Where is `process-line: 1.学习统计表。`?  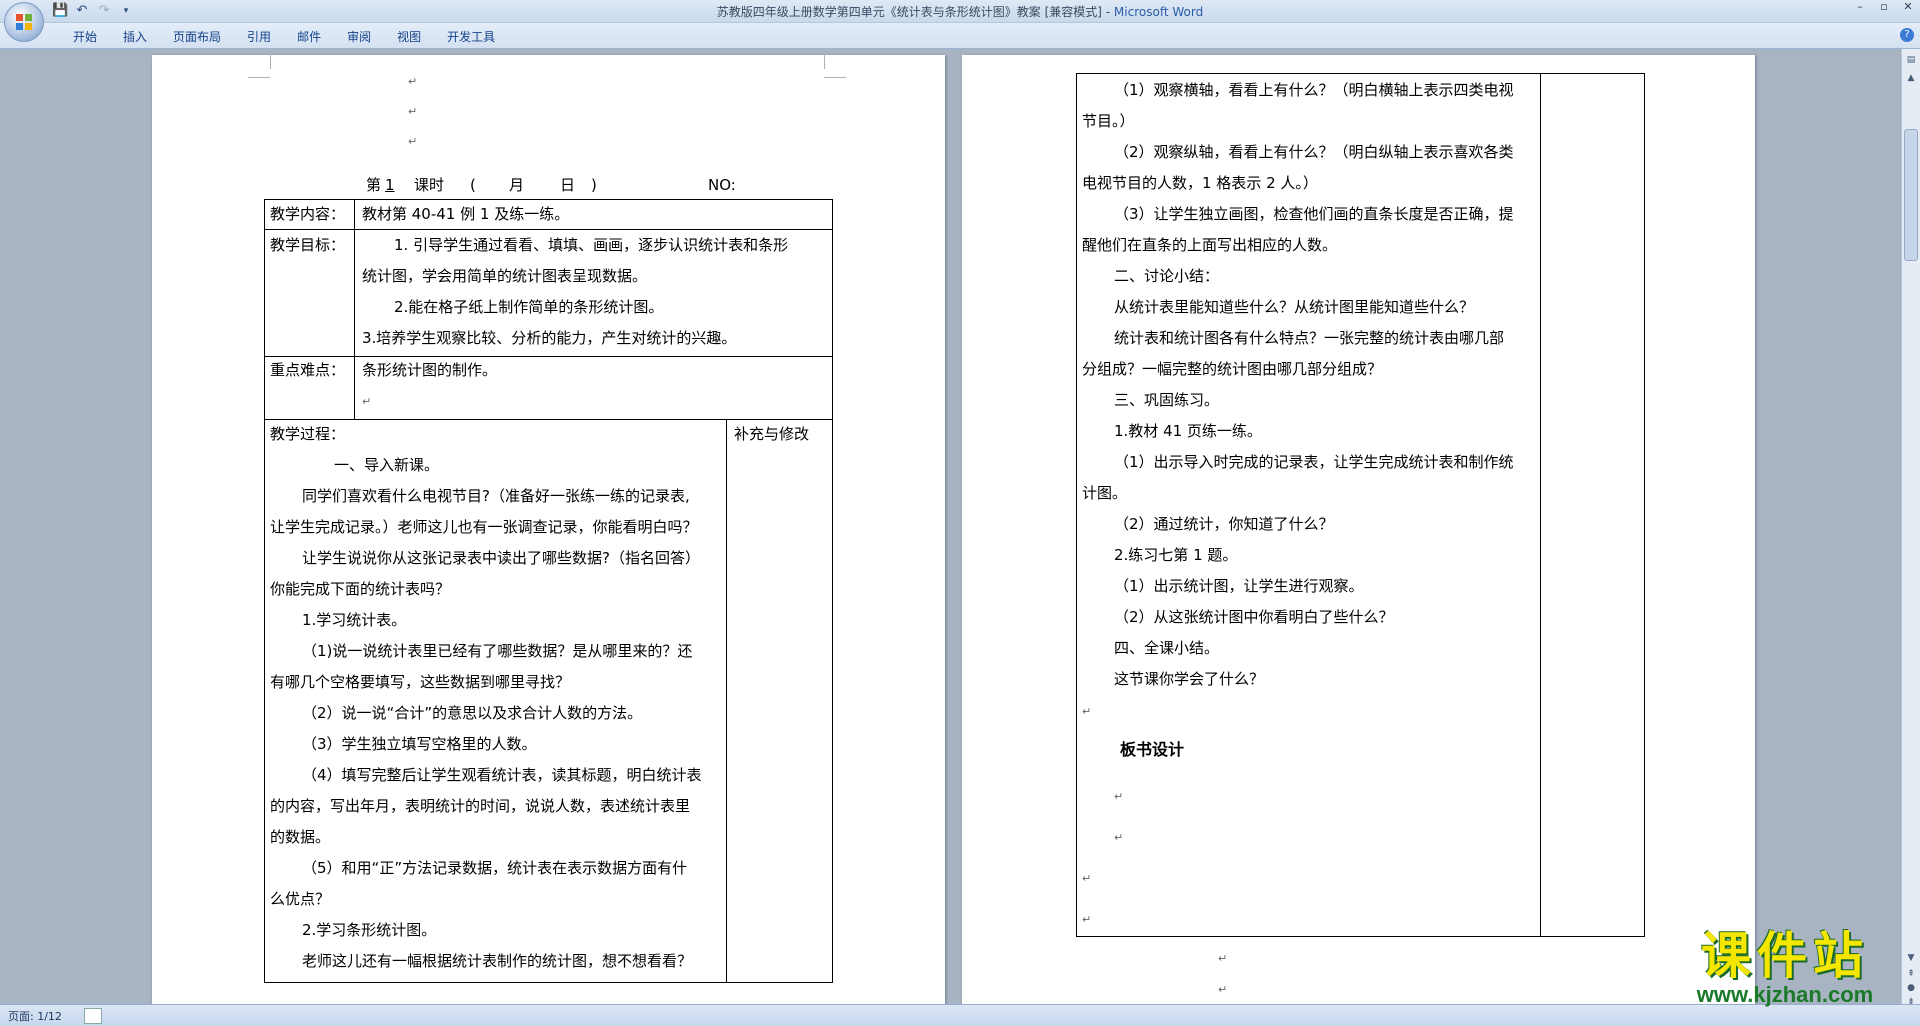
process-line: 1.学习统计表。 is located at coordinates (354, 620).